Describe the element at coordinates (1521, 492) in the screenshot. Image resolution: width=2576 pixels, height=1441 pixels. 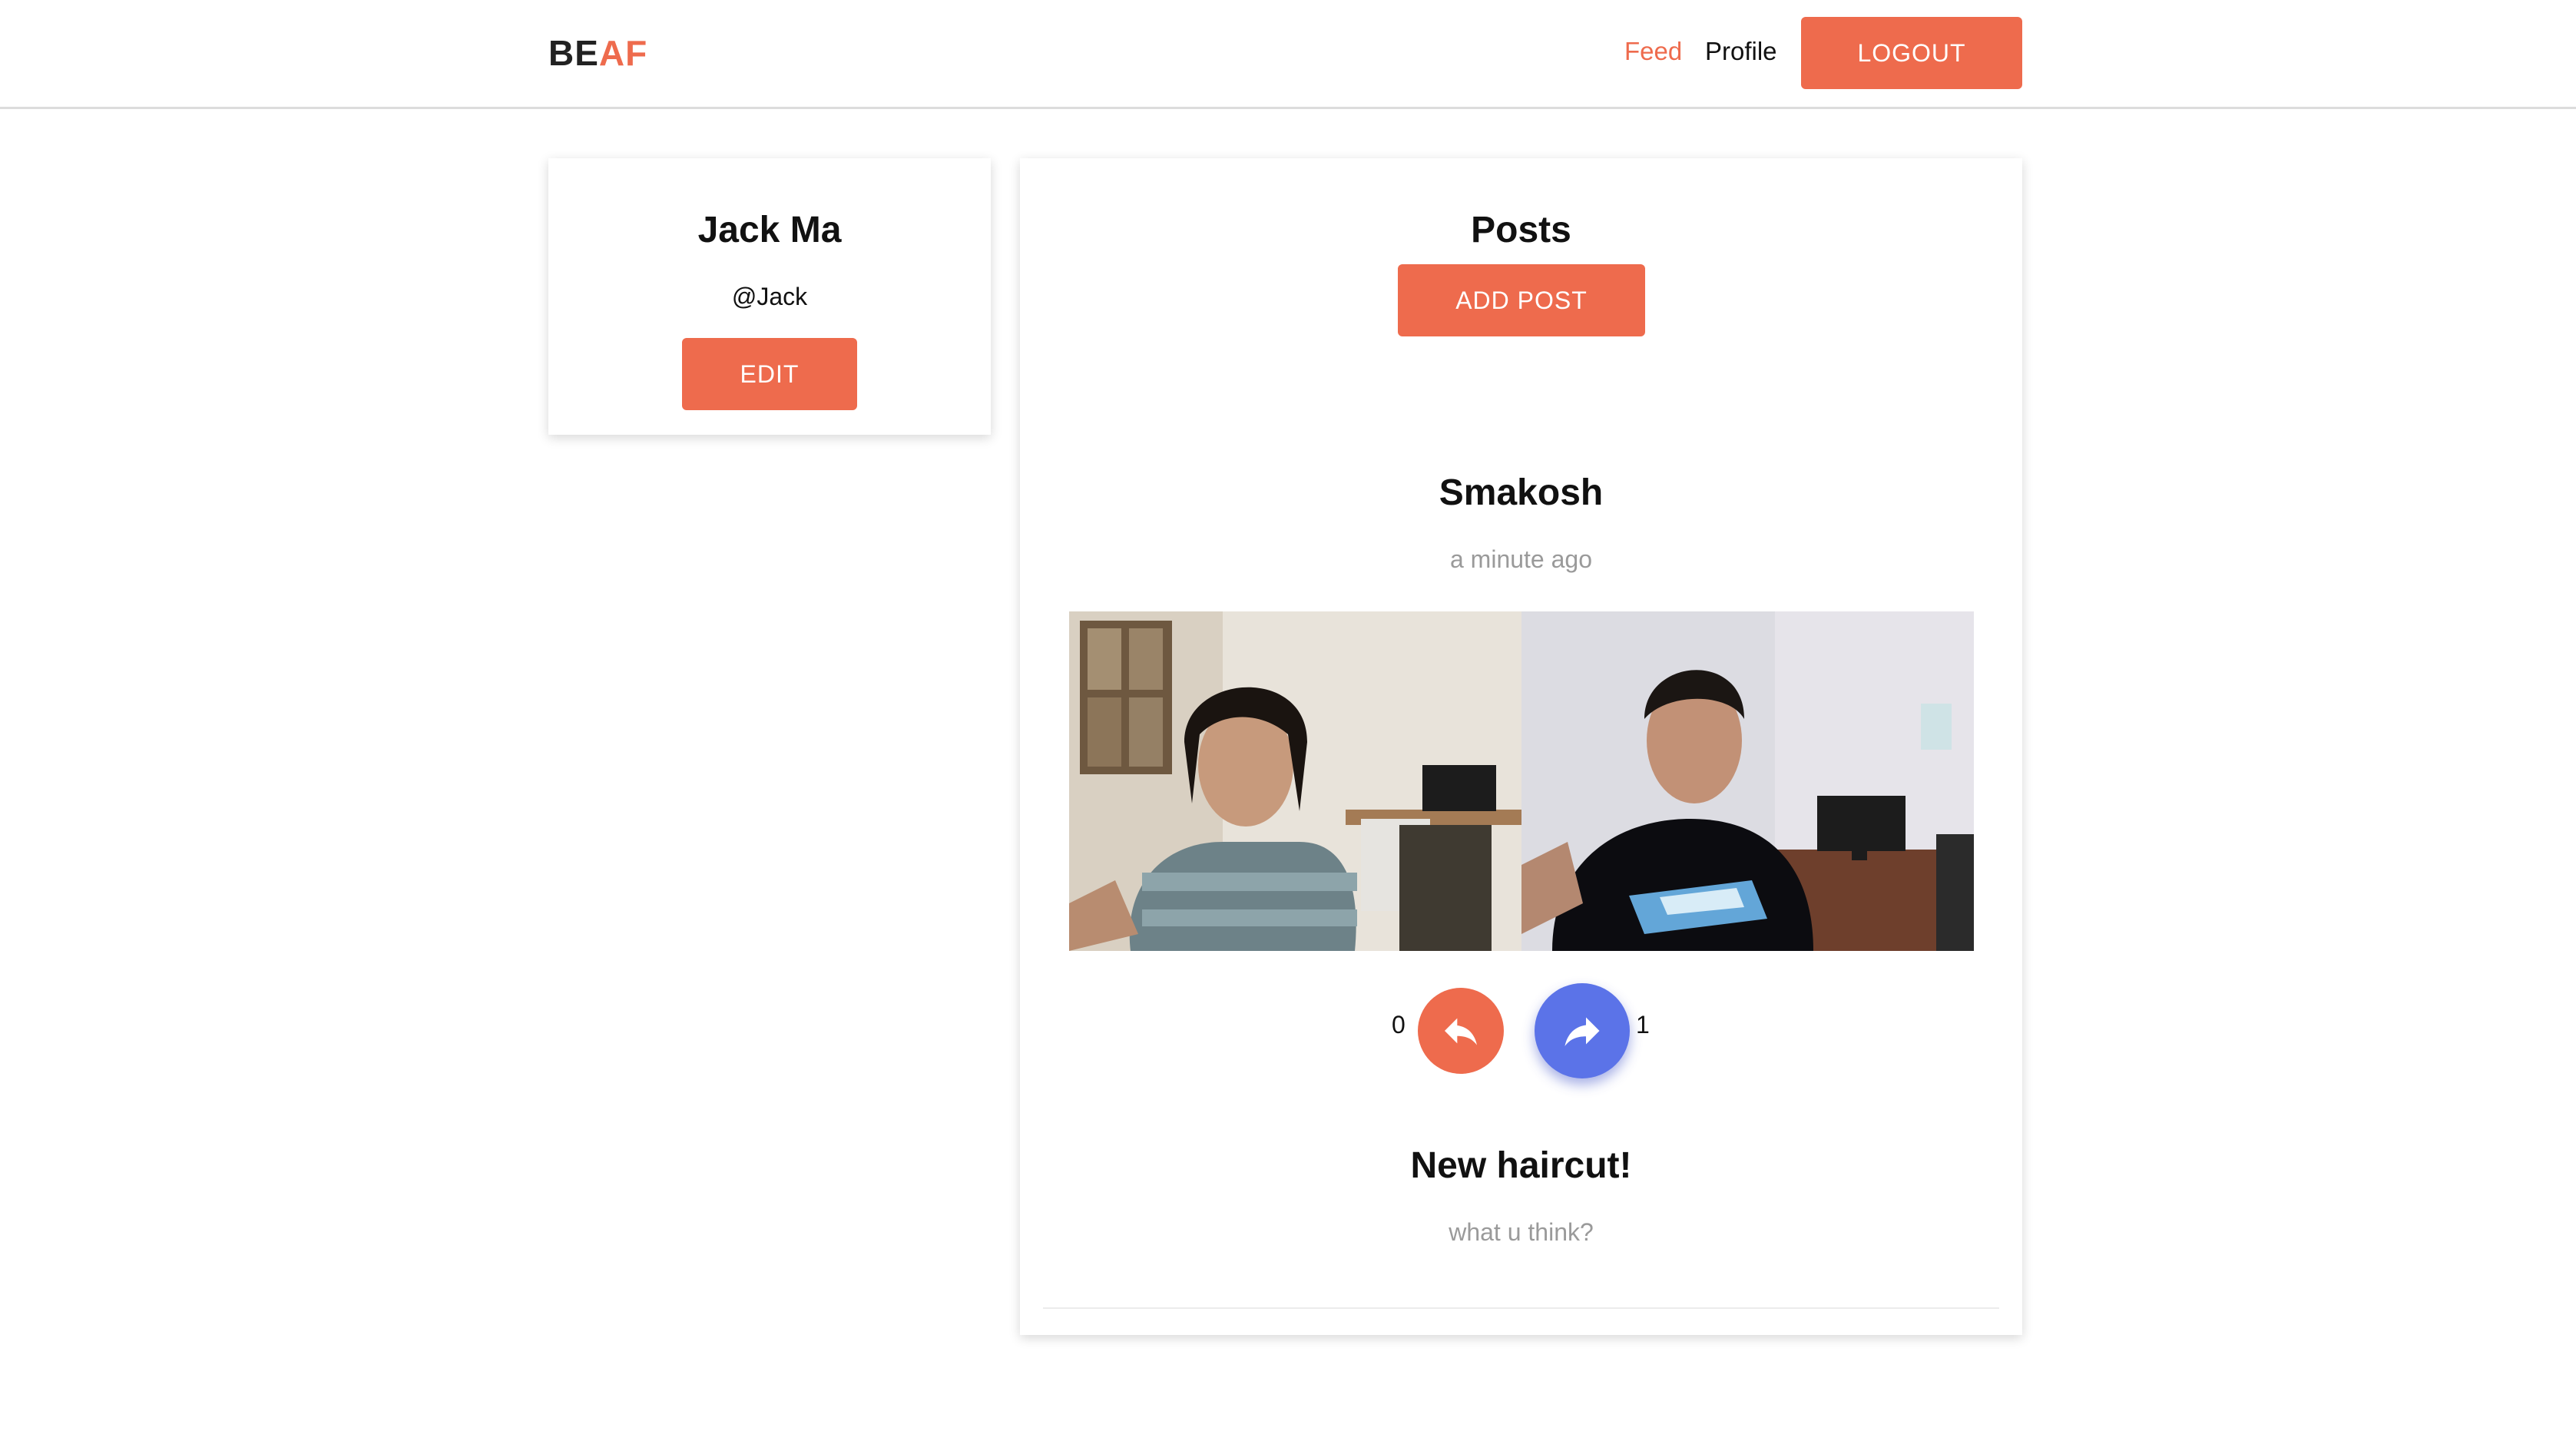
I see `post-author: Smakosh` at that location.